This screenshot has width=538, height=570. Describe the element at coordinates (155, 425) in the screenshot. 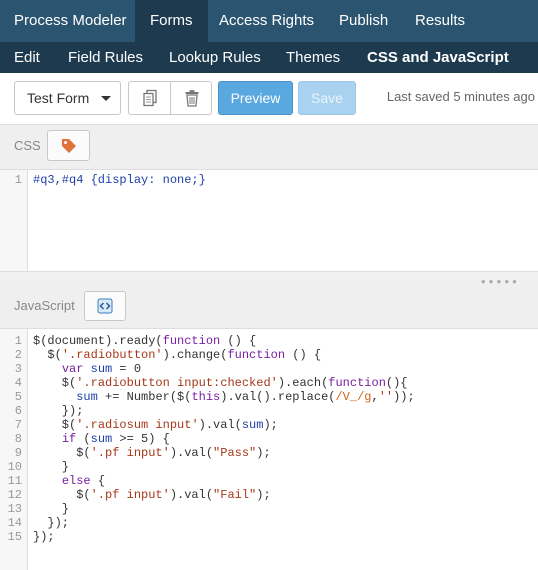

I see `code-line: $('.radiosum input').val(sum);` at that location.